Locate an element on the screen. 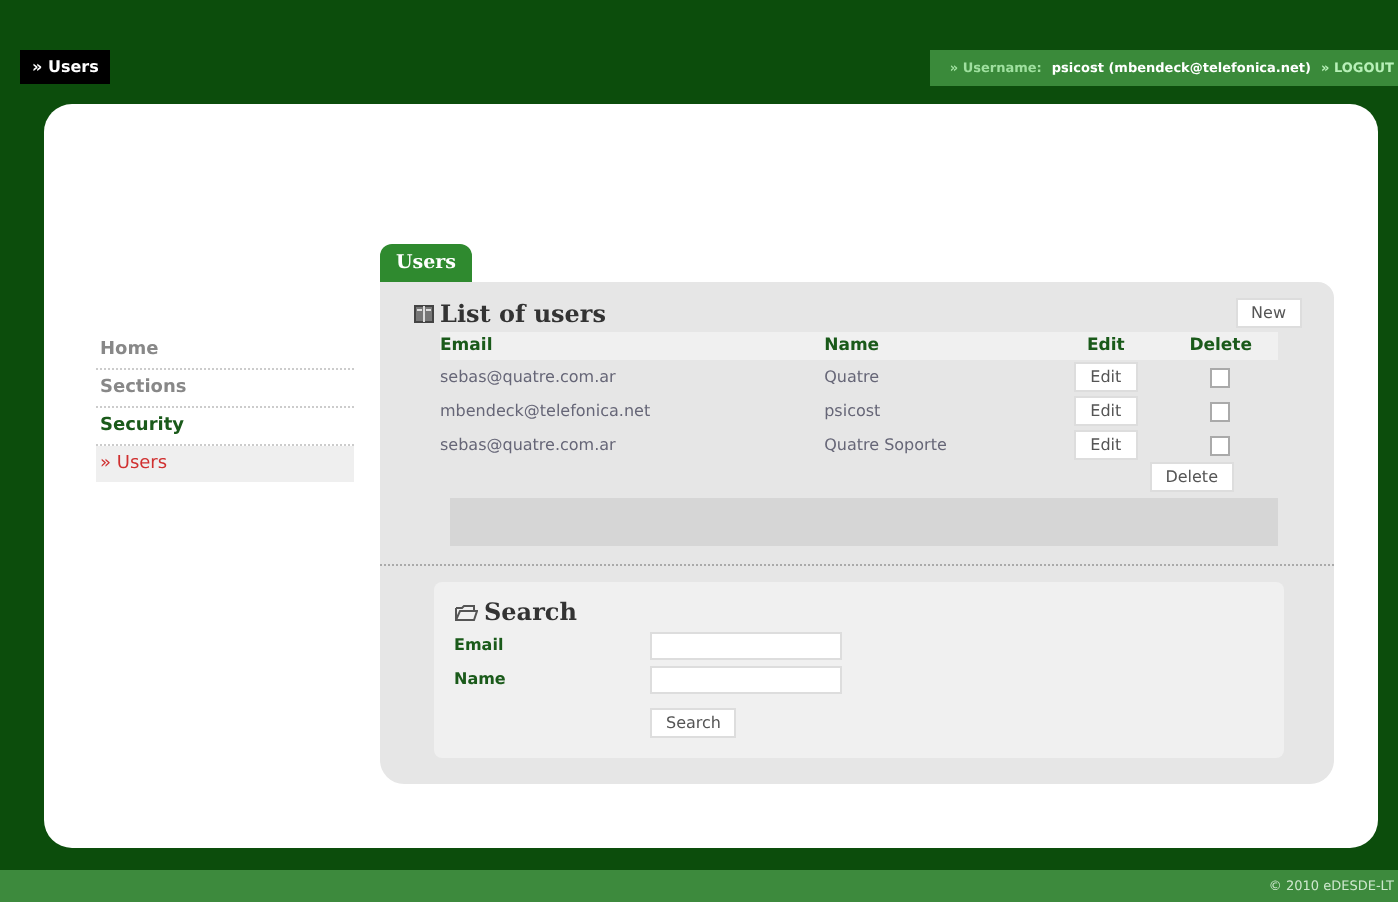  field-label: Email is located at coordinates (480, 645).